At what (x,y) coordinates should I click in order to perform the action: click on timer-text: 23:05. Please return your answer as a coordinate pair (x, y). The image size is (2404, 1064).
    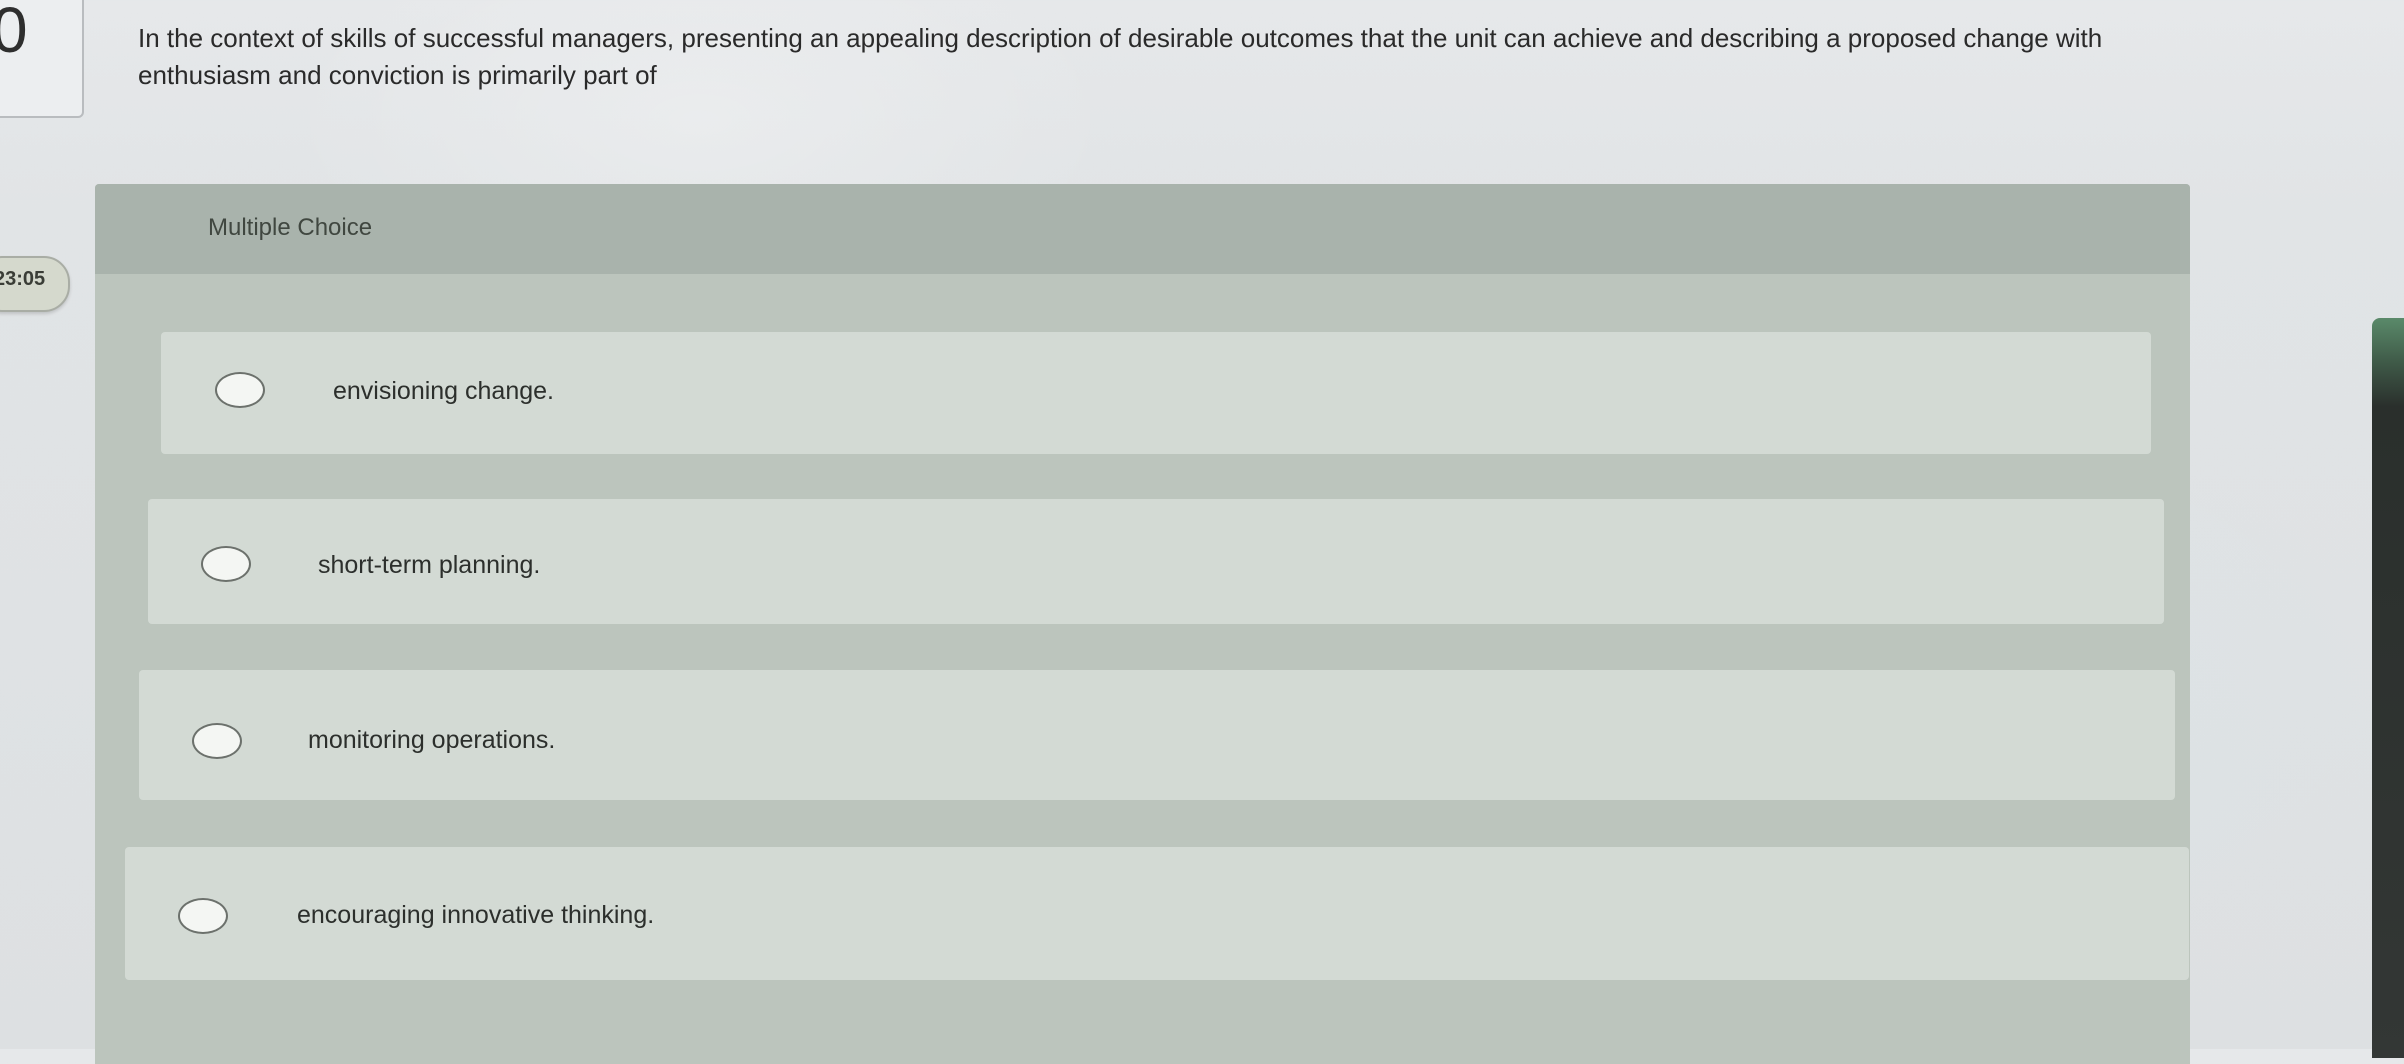
    Looking at the image, I should click on (23, 279).